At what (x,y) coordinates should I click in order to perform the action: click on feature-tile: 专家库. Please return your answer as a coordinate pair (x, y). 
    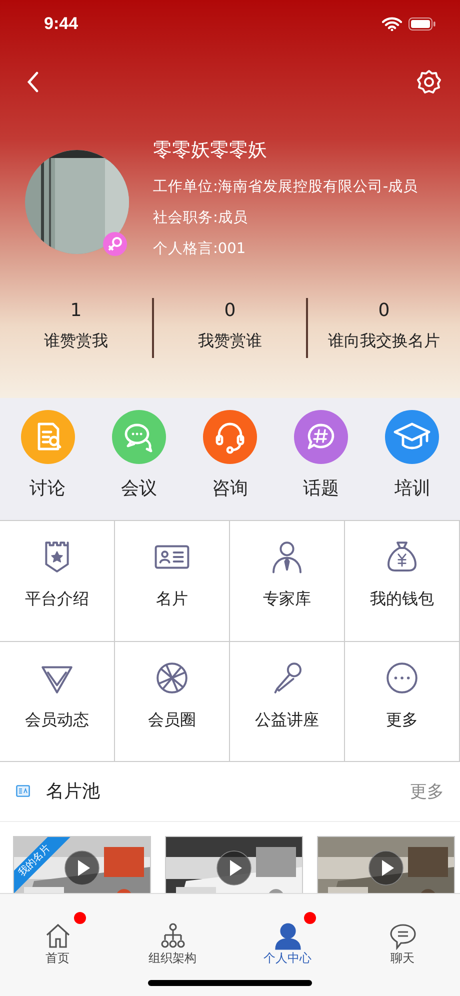
    Looking at the image, I should click on (287, 581).